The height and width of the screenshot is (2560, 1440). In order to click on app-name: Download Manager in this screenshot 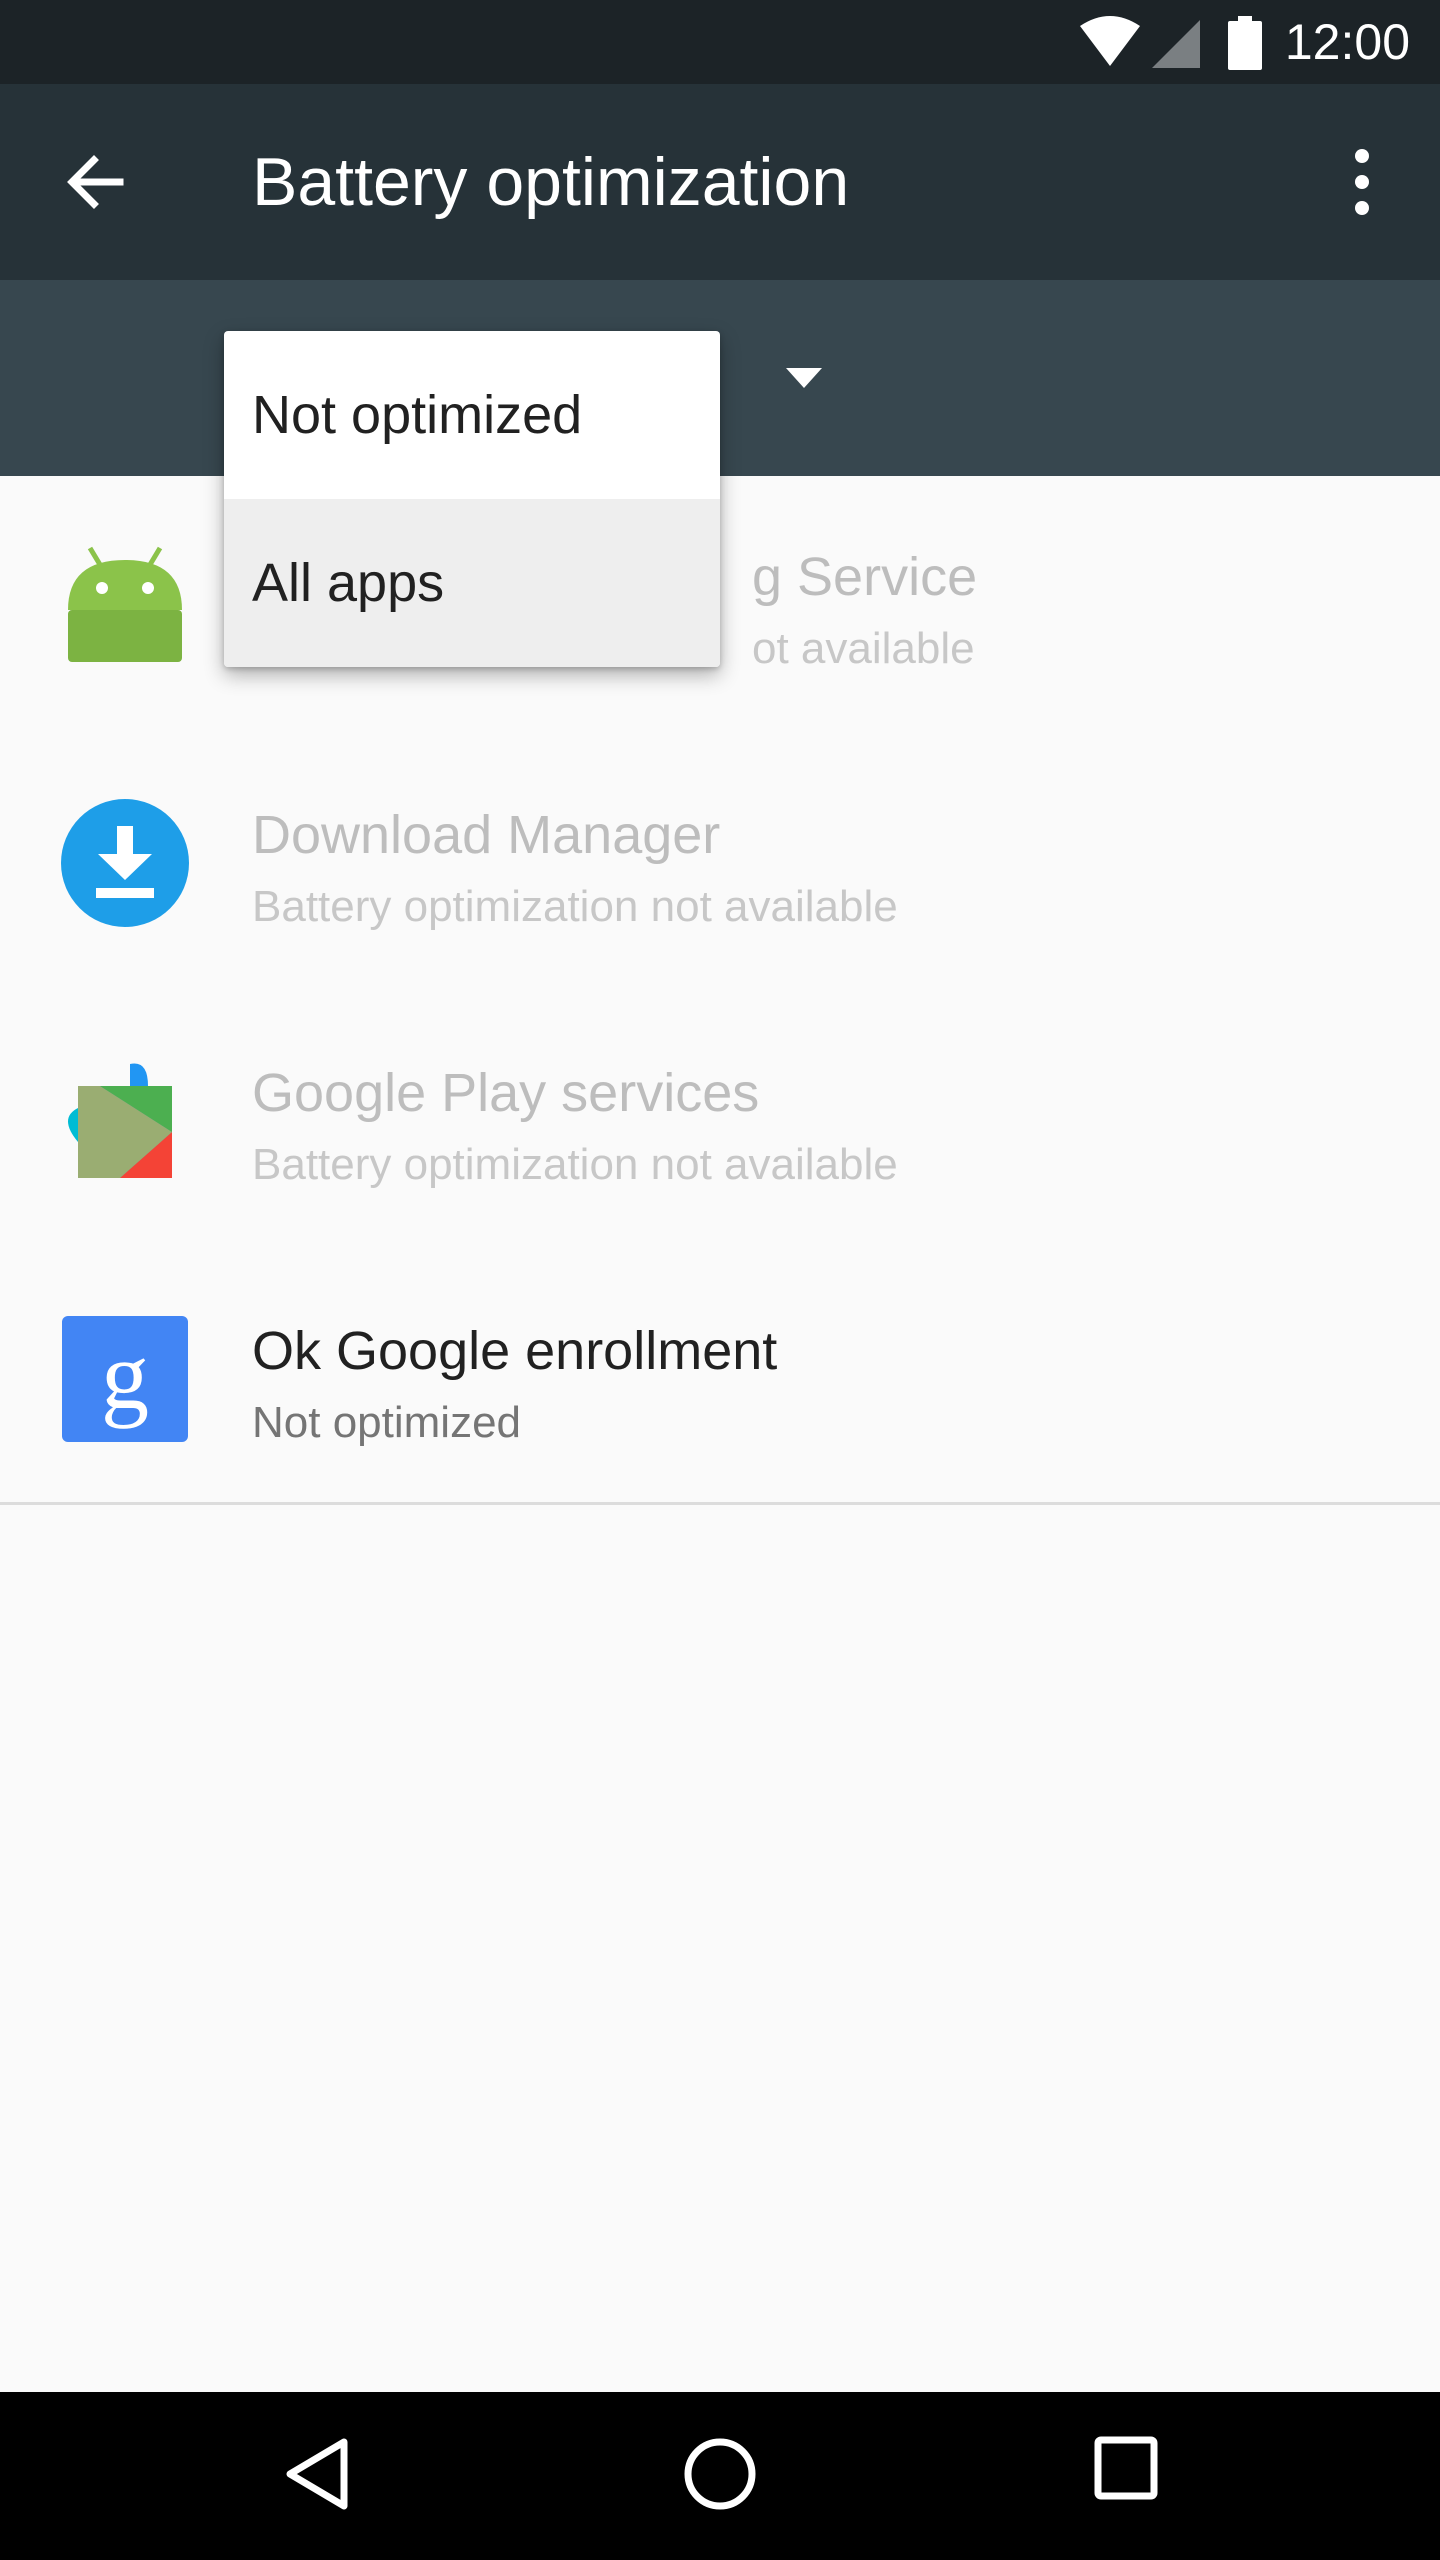, I will do `click(486, 835)`.